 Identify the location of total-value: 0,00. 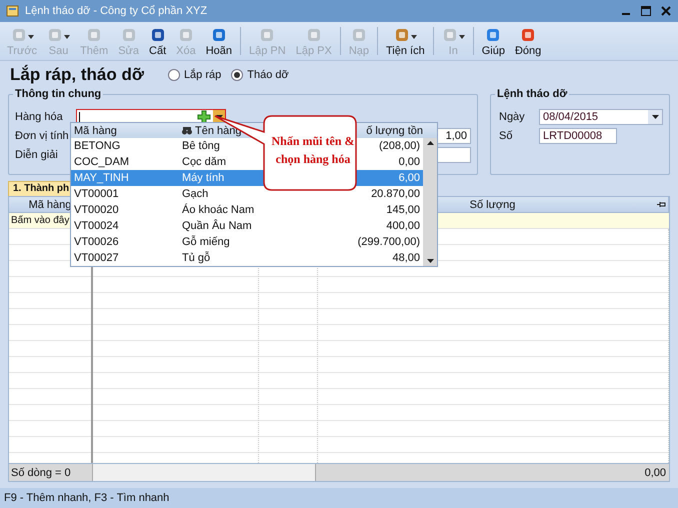
(492, 472).